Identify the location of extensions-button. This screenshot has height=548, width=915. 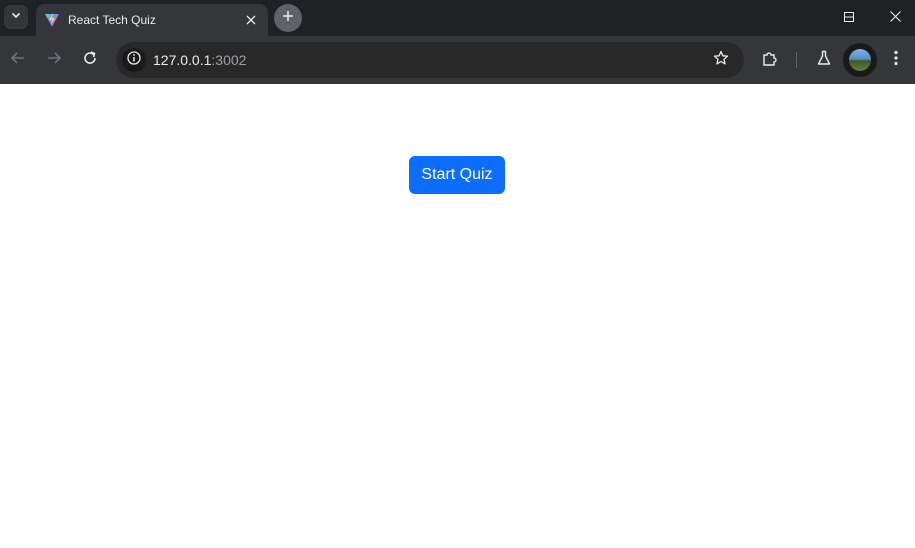
(770, 60).